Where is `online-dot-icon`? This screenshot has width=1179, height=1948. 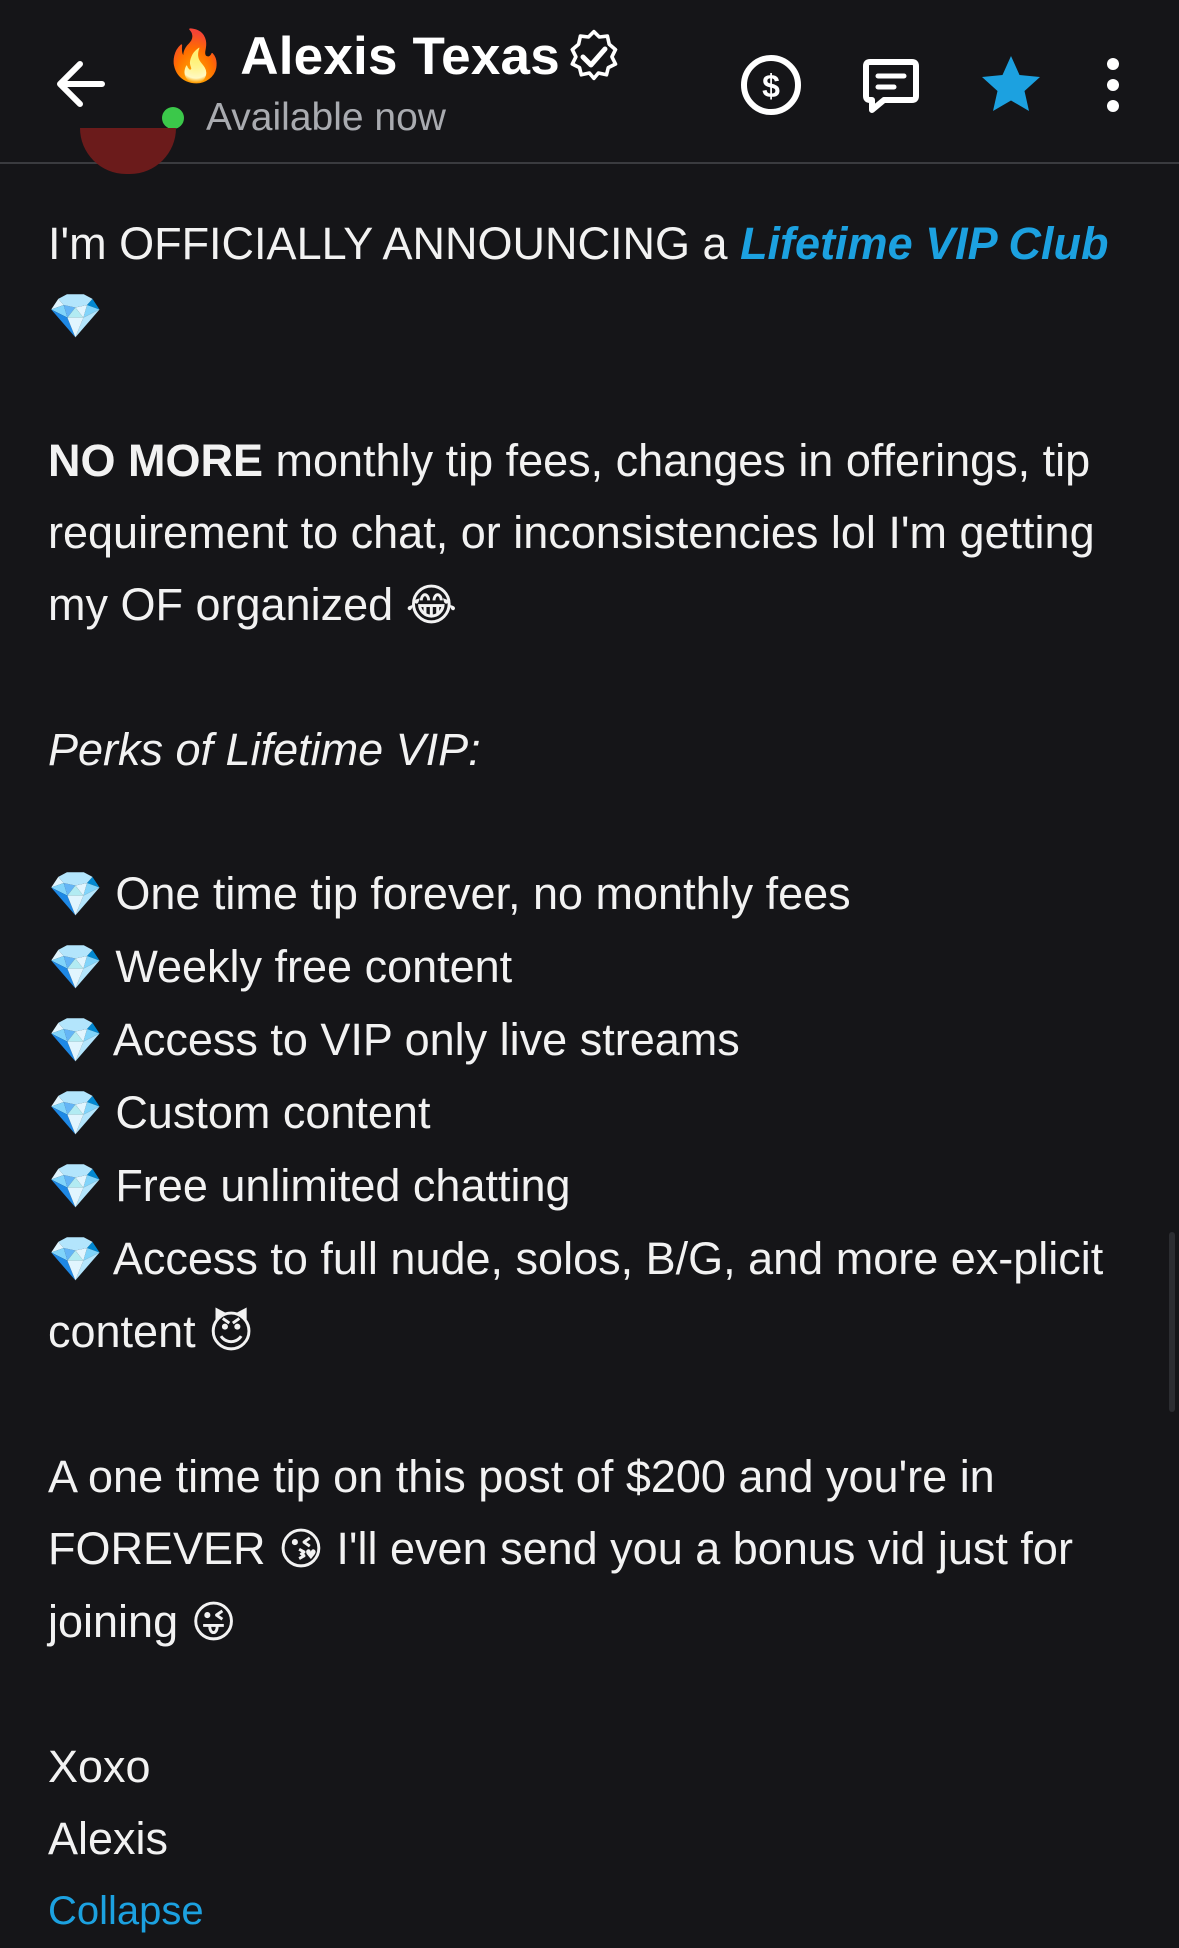
online-dot-icon is located at coordinates (173, 118).